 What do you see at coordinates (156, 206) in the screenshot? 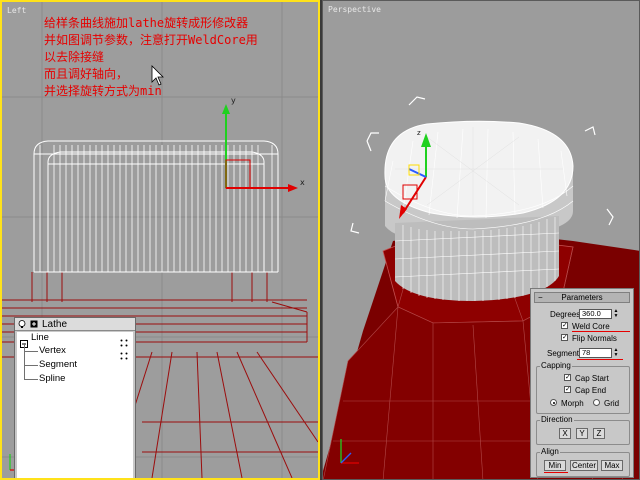
I see `cap-wireframe` at bounding box center [156, 206].